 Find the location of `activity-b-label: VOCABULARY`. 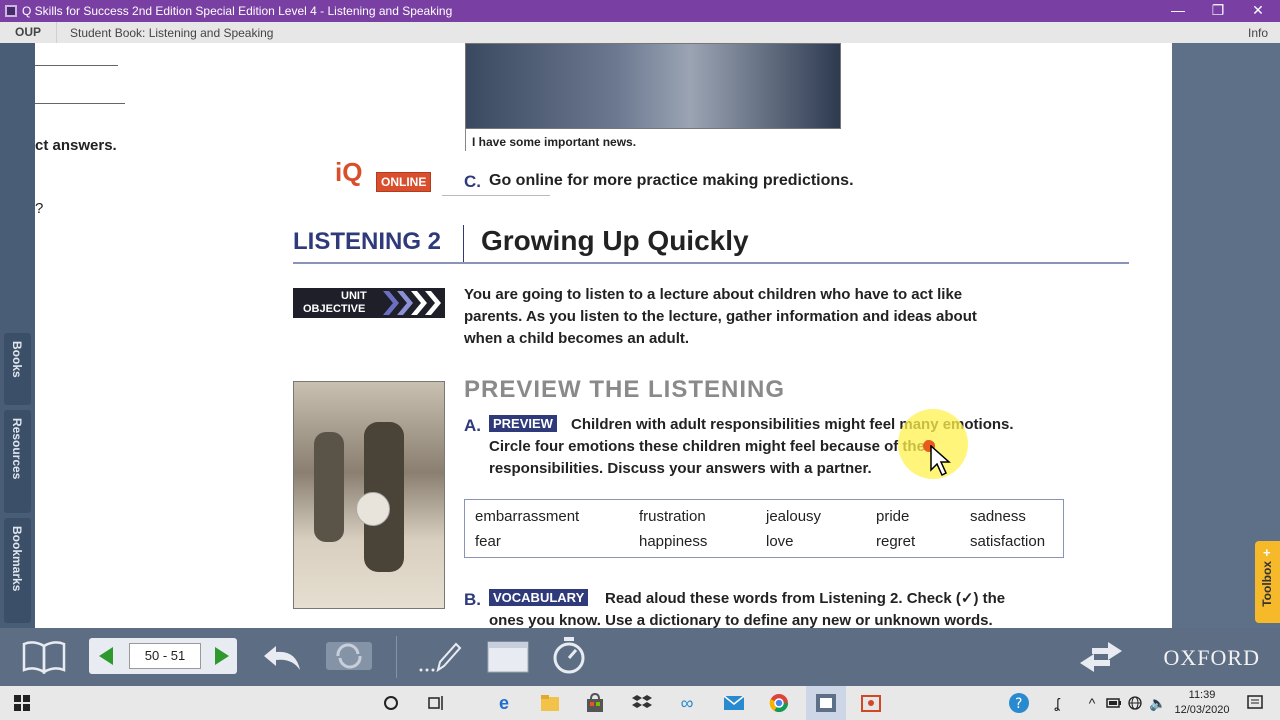

activity-b-label: VOCABULARY is located at coordinates (539, 598).